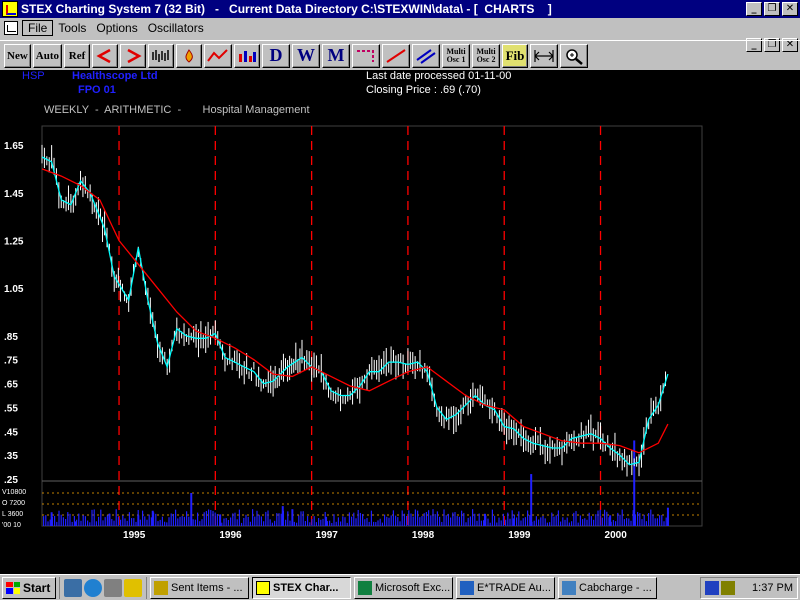  I want to click on new-button: New, so click(17, 55).